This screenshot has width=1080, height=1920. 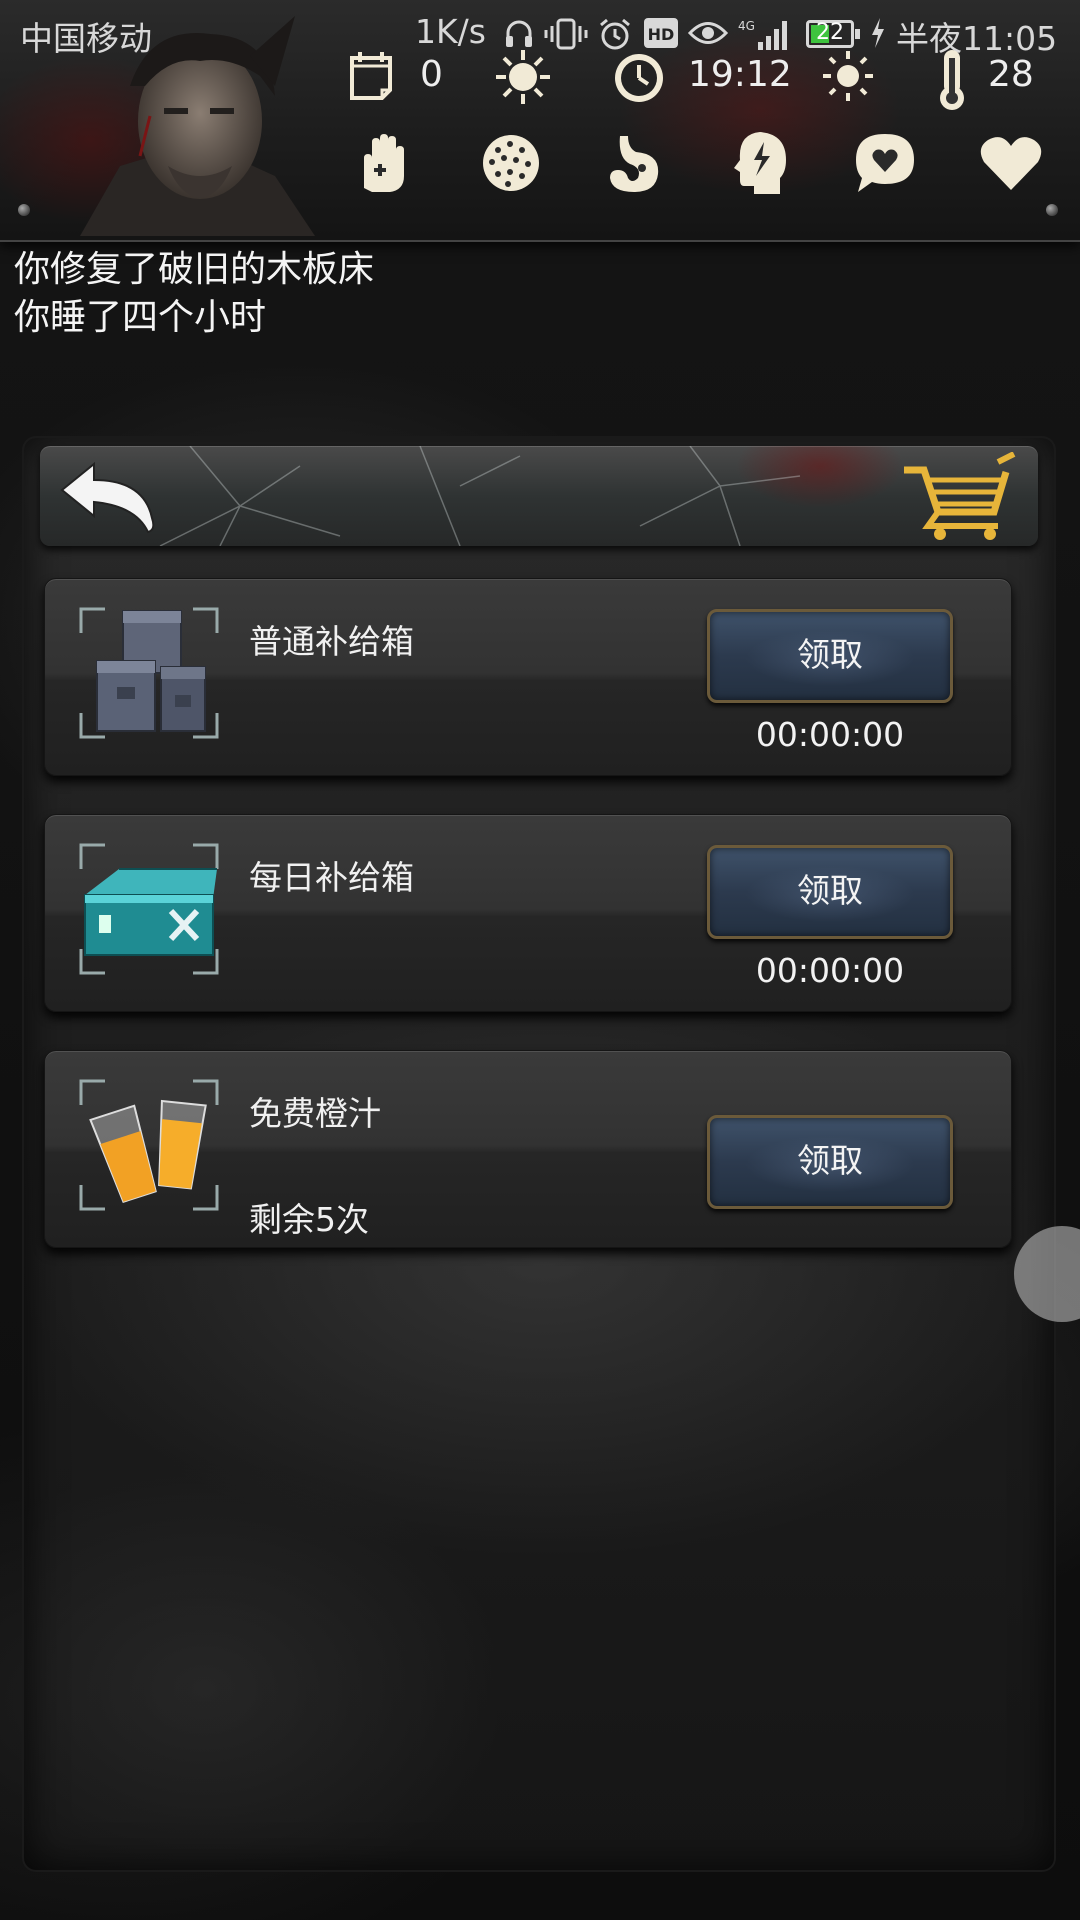 What do you see at coordinates (387, 163) in the screenshot?
I see `hand-icon` at bounding box center [387, 163].